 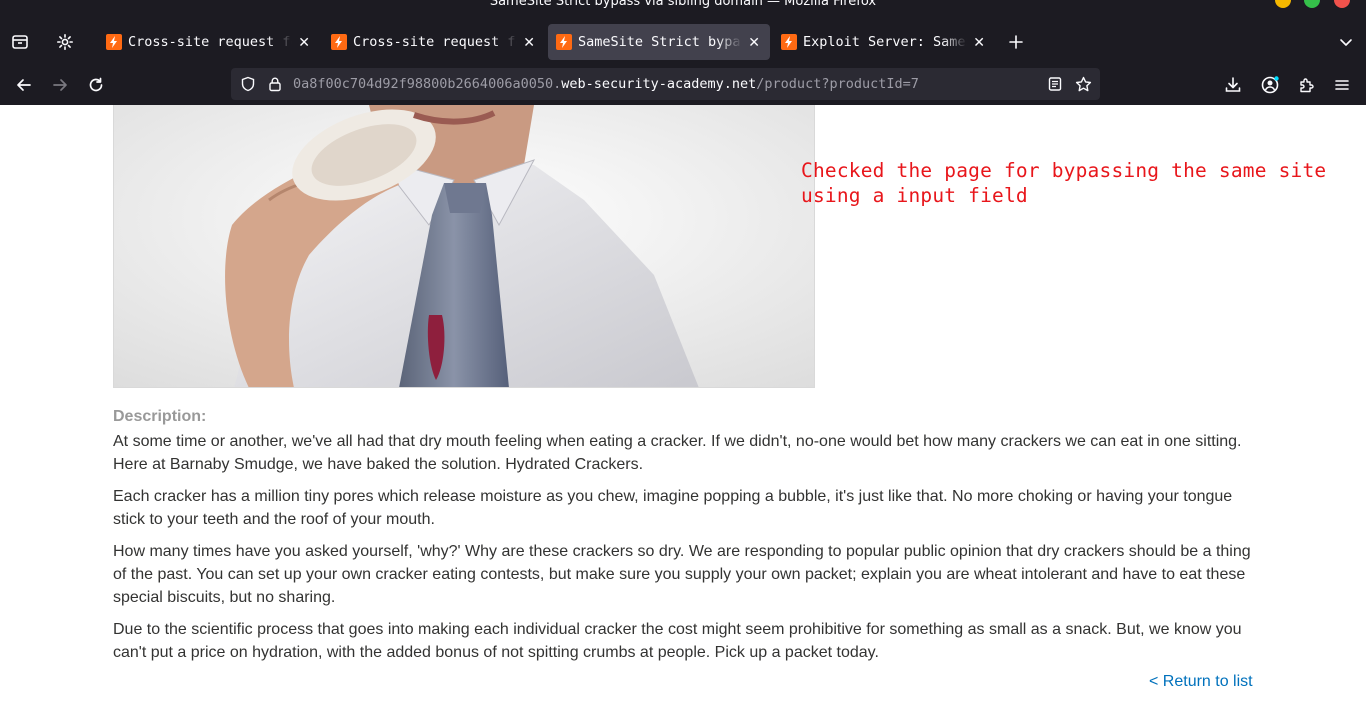 I want to click on extensions-puzzle-icon, so click(x=1306, y=85).